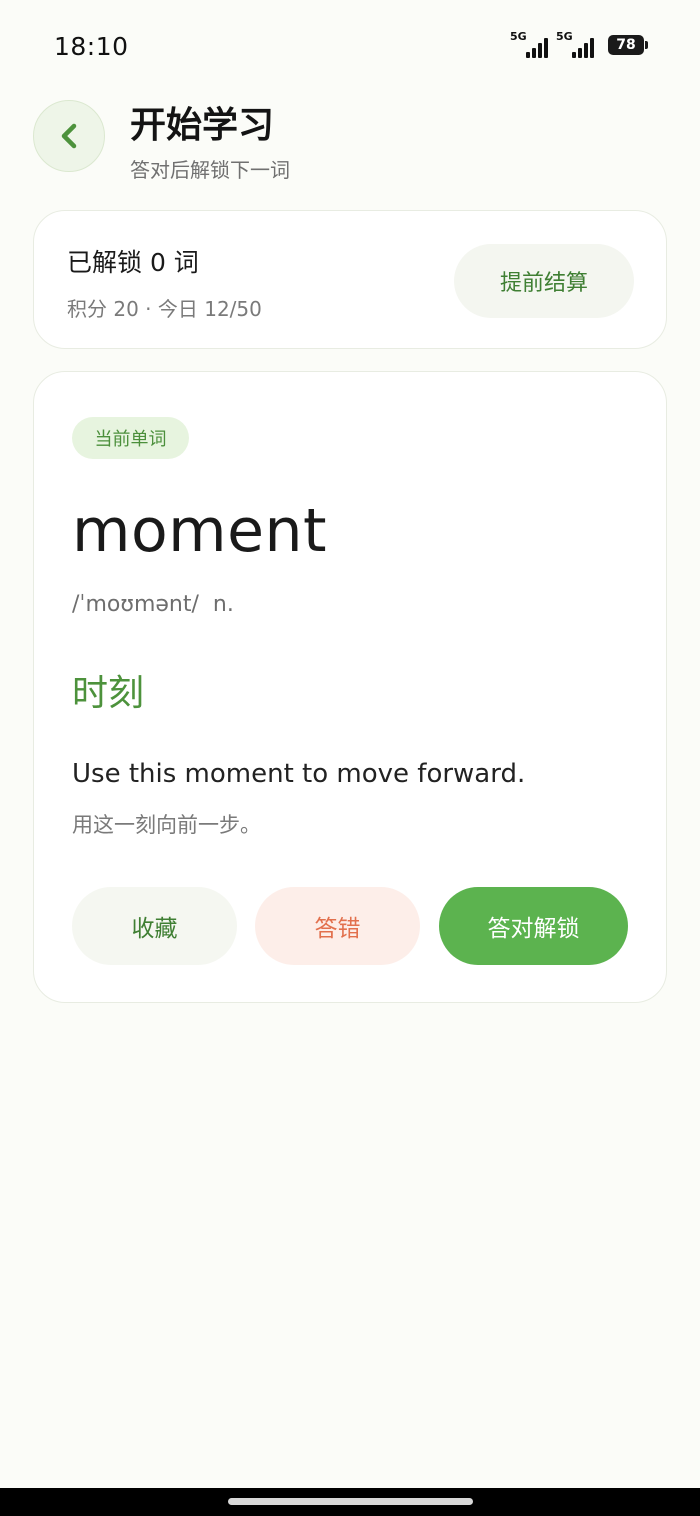  What do you see at coordinates (350, 45) in the screenshot?
I see `status-bar: 18:10 5G 5G 78` at bounding box center [350, 45].